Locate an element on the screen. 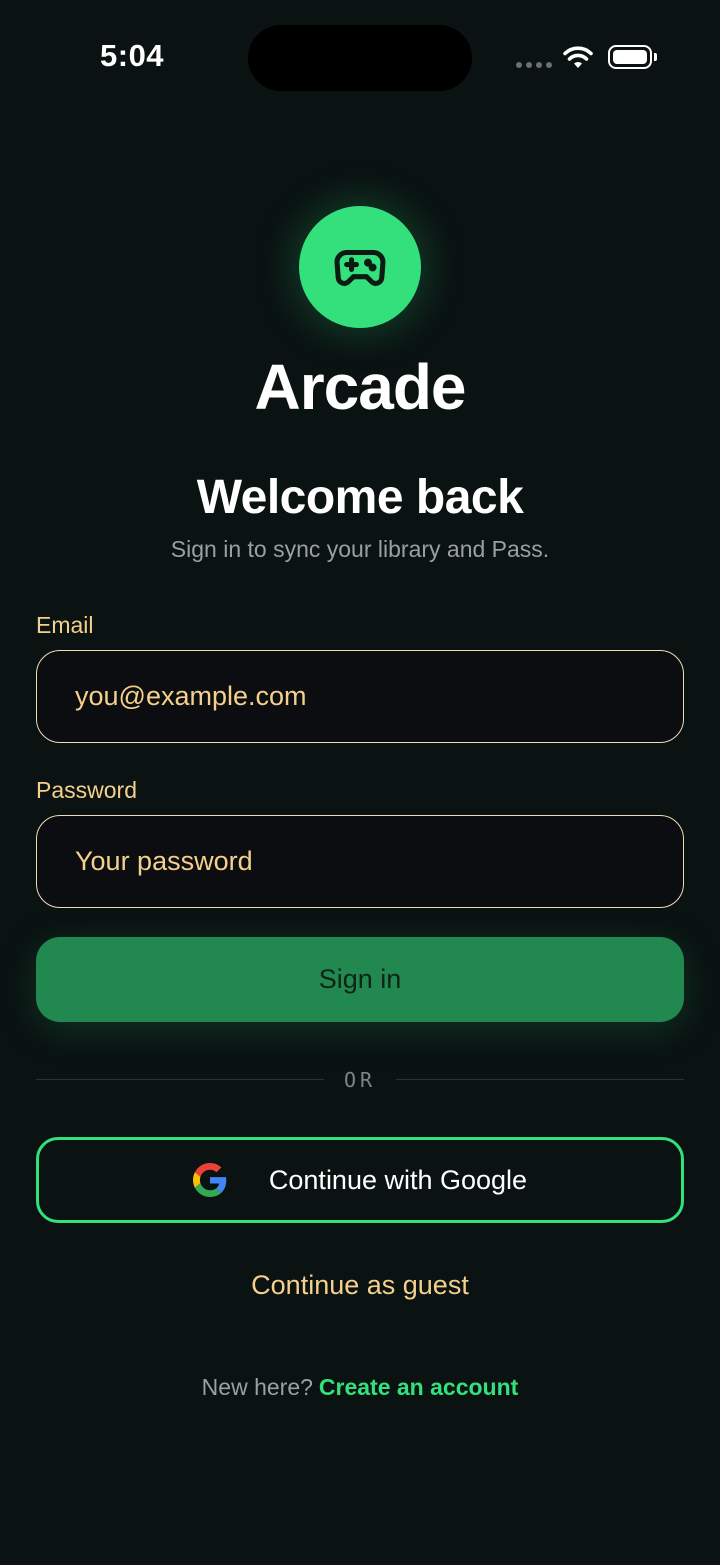 The height and width of the screenshot is (1565, 720). dynamic-island is located at coordinates (360, 58).